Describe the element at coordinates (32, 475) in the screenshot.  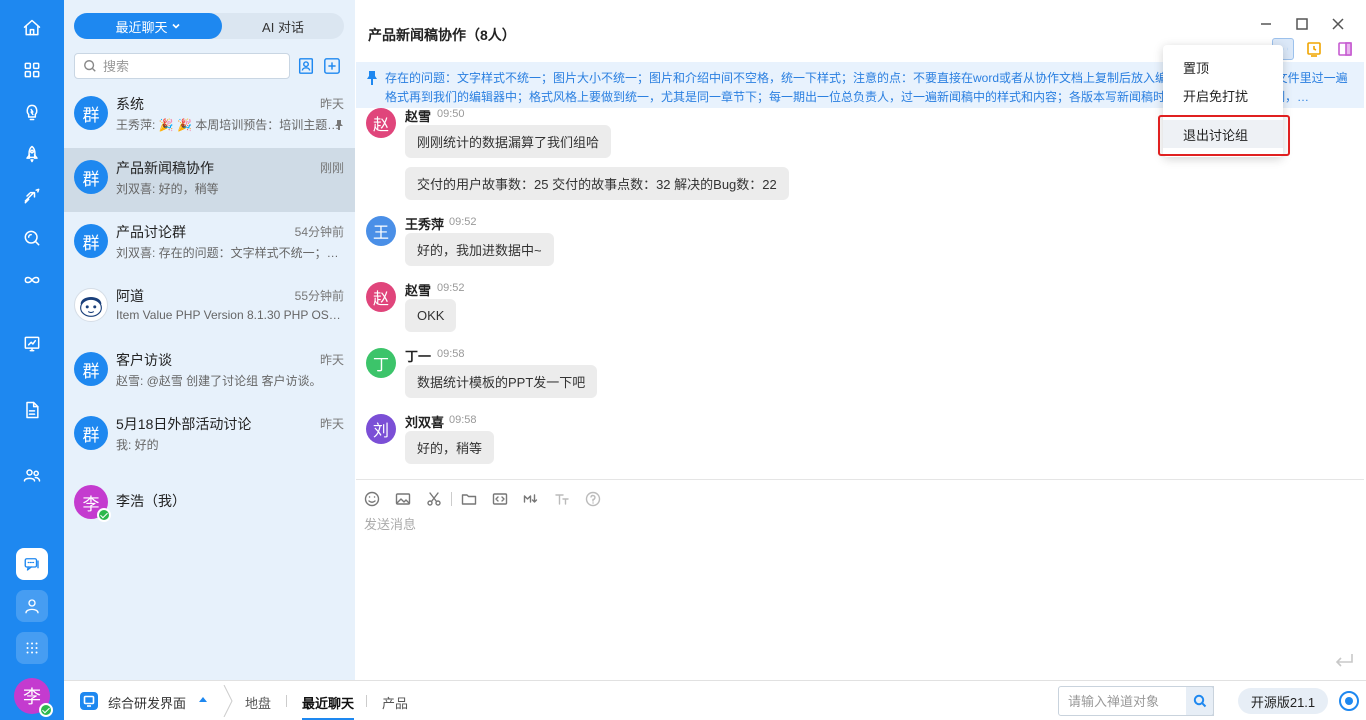
I see `team-icon` at that location.